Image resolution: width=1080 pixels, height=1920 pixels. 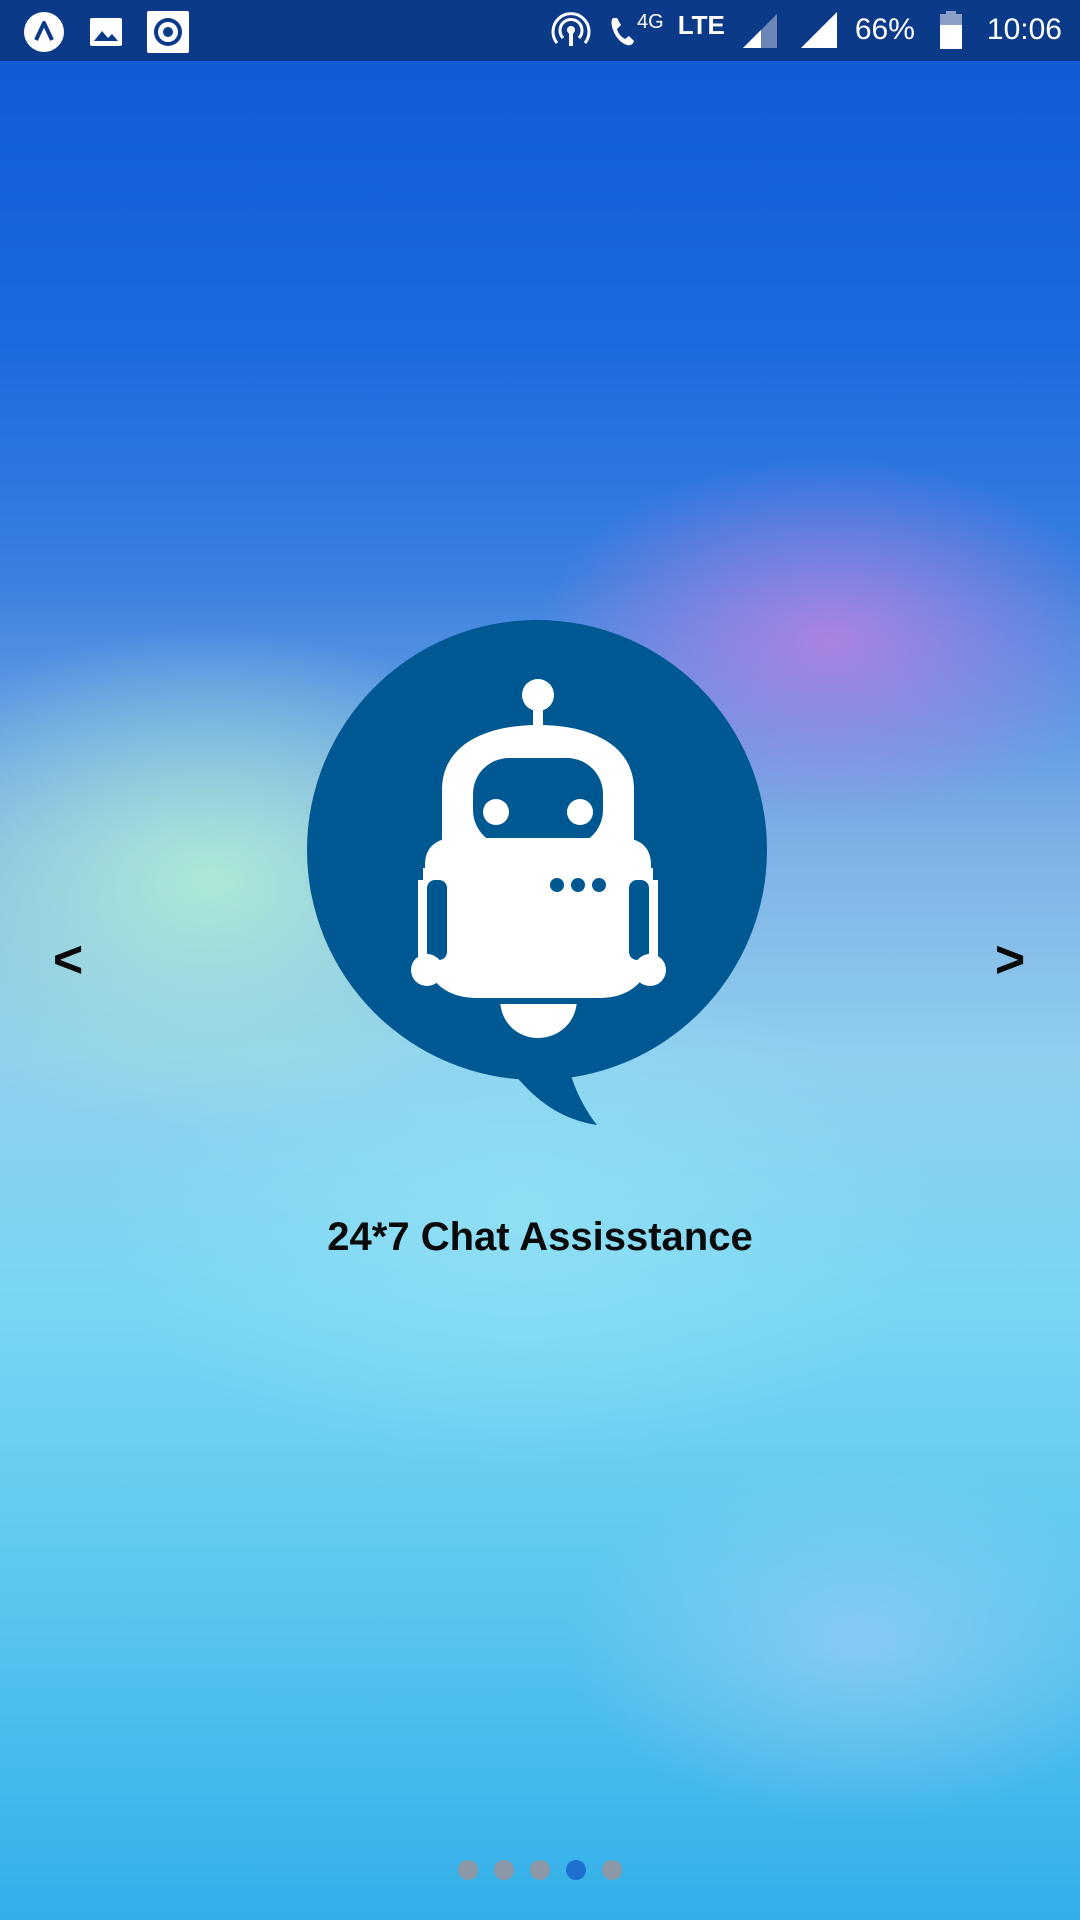 I want to click on phone-icon, so click(x=622, y=32).